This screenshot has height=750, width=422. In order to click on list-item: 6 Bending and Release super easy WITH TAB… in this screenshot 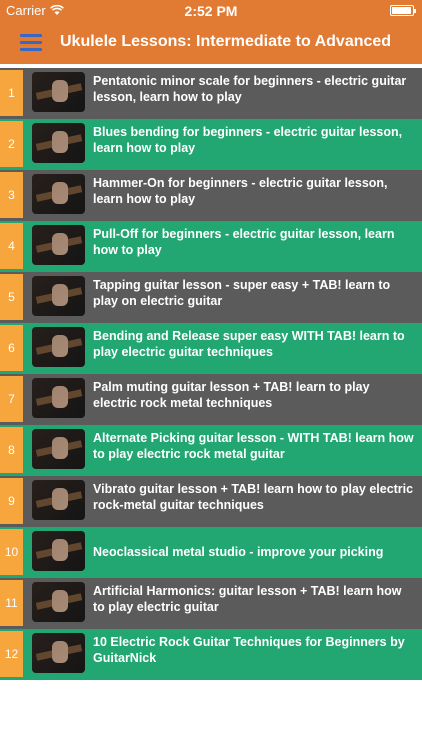, I will do `click(211, 348)`.